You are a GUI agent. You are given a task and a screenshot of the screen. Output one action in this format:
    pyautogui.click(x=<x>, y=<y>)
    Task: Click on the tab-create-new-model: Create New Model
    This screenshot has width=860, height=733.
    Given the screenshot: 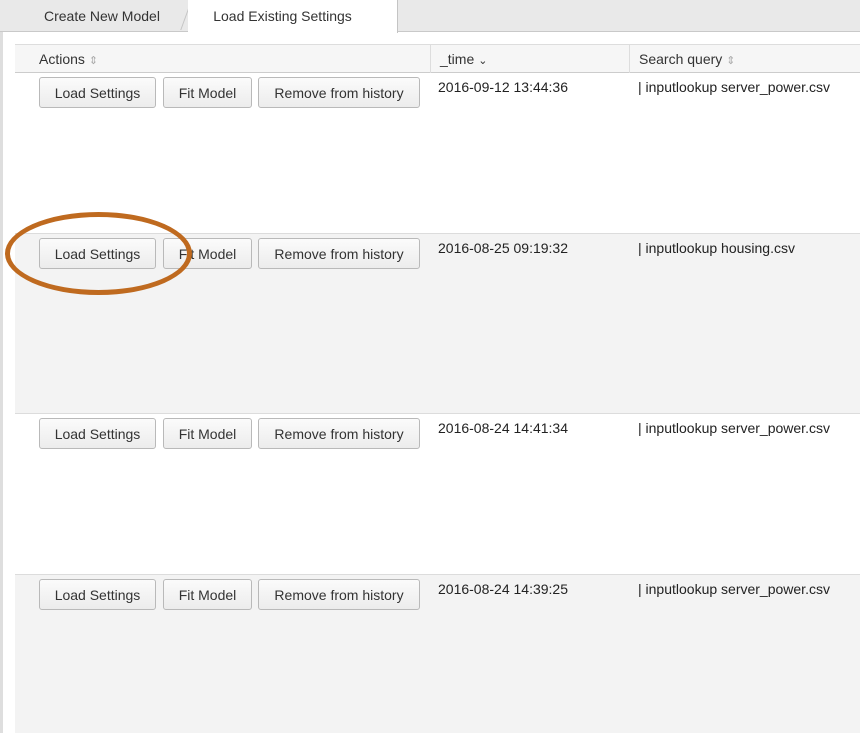 What is the action you would take?
    pyautogui.click(x=93, y=16)
    